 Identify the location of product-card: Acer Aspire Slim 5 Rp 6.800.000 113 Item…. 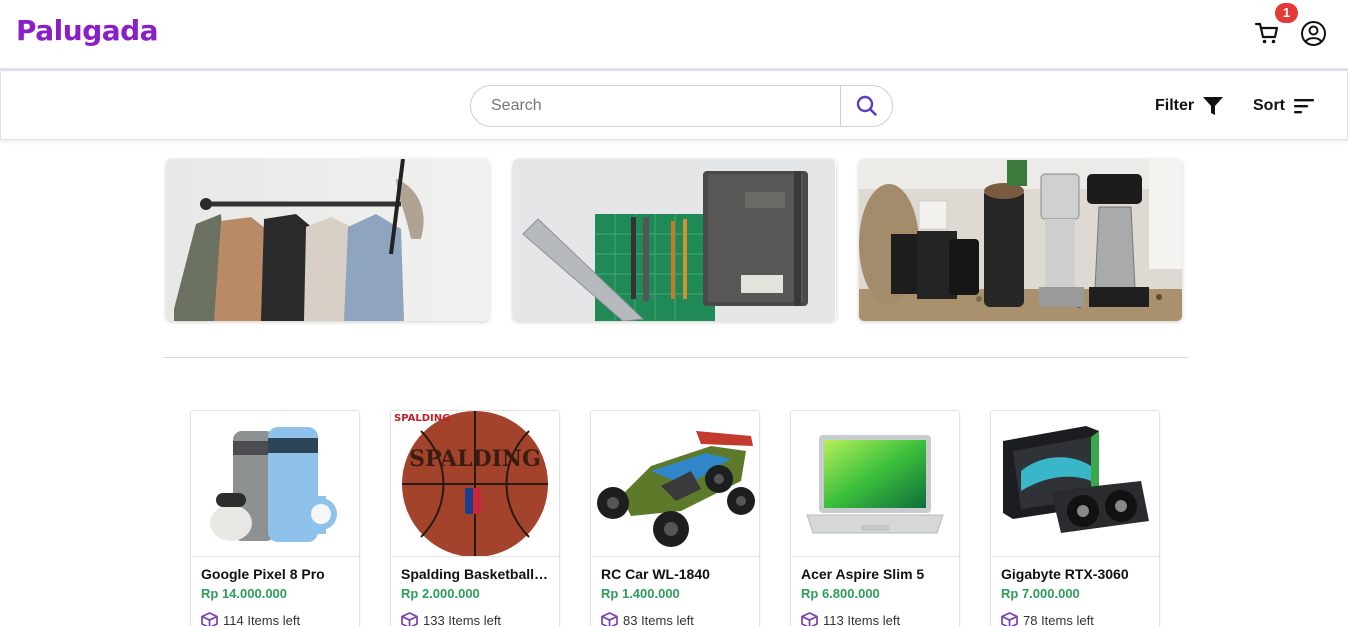
(875, 518).